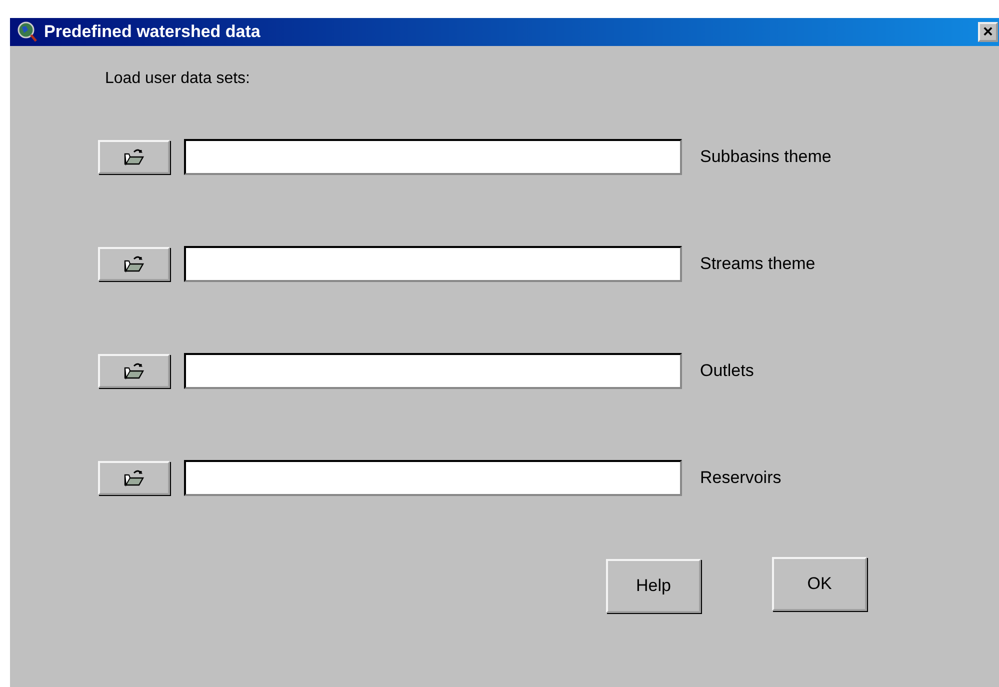  I want to click on close-button: ×, so click(988, 32).